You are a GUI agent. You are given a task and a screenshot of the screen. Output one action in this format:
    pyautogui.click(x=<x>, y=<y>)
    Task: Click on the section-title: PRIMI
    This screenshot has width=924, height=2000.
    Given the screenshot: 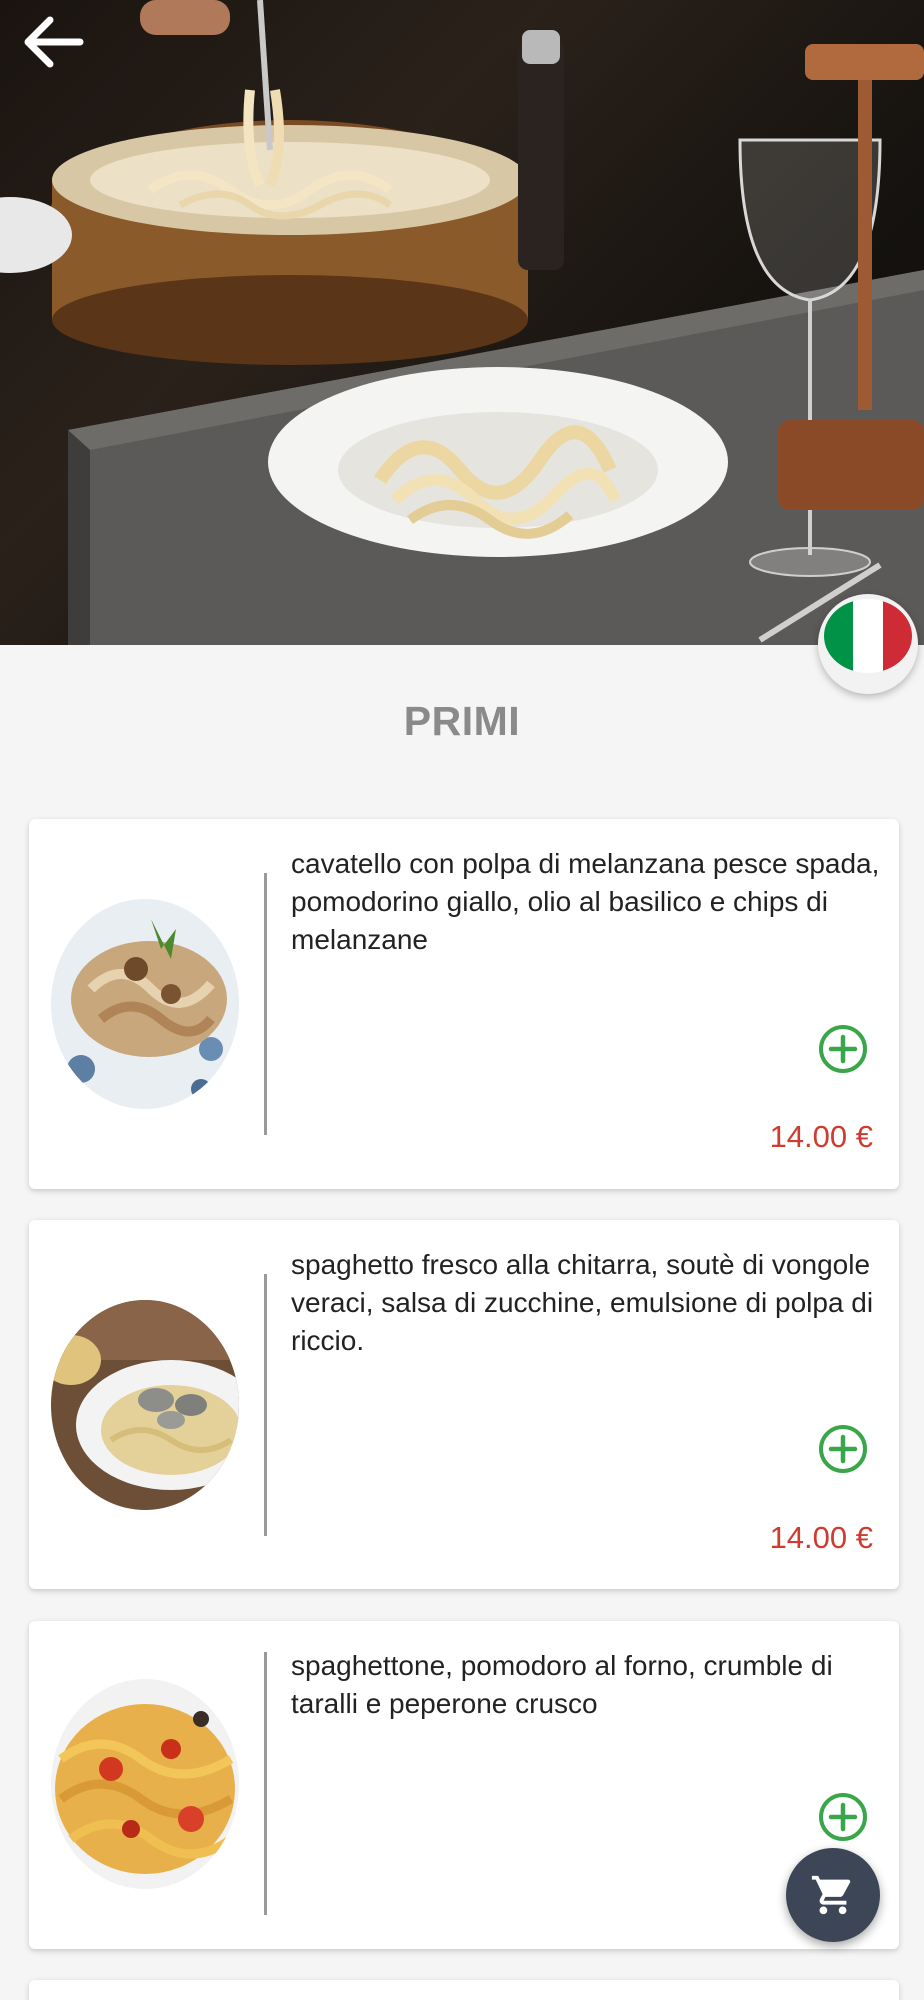 What is the action you would take?
    pyautogui.click(x=462, y=721)
    